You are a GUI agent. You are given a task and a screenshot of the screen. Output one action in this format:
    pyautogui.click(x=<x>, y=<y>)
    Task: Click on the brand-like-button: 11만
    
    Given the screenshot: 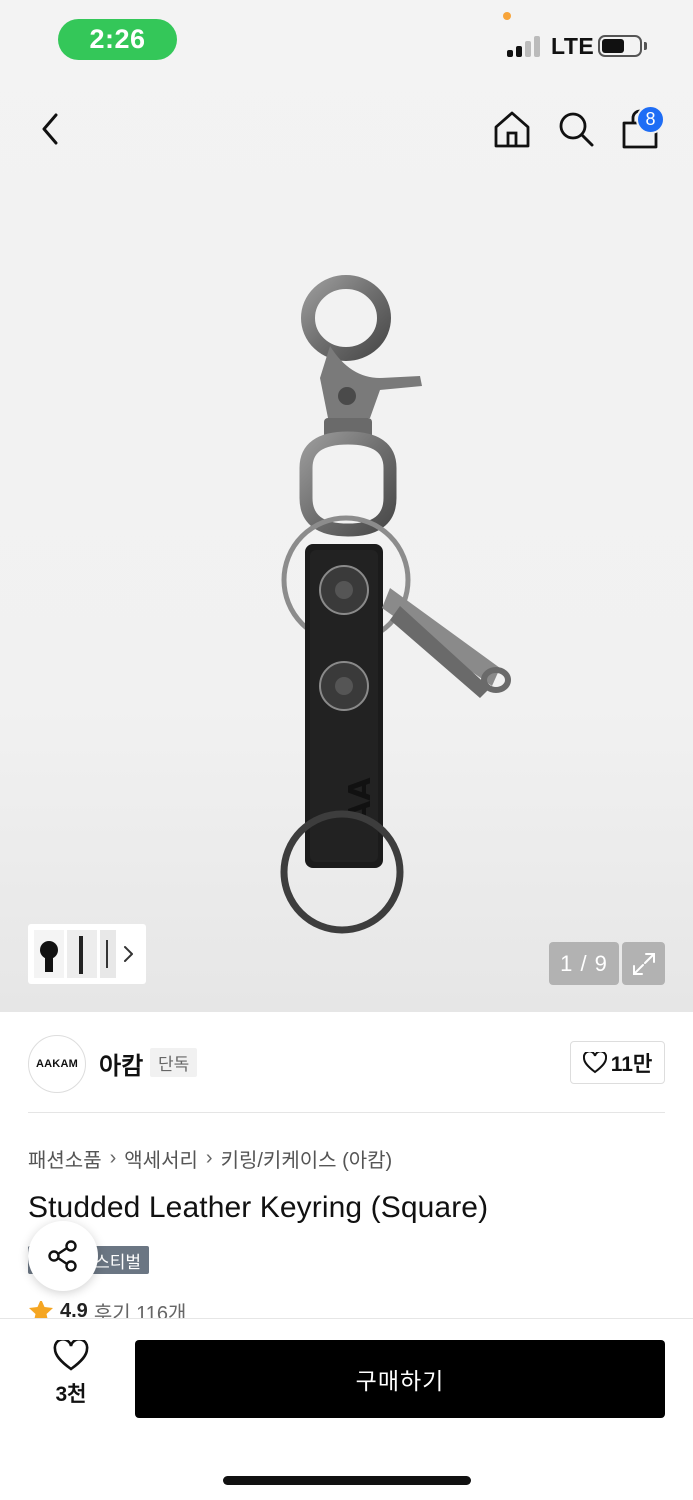 What is the action you would take?
    pyautogui.click(x=617, y=1062)
    